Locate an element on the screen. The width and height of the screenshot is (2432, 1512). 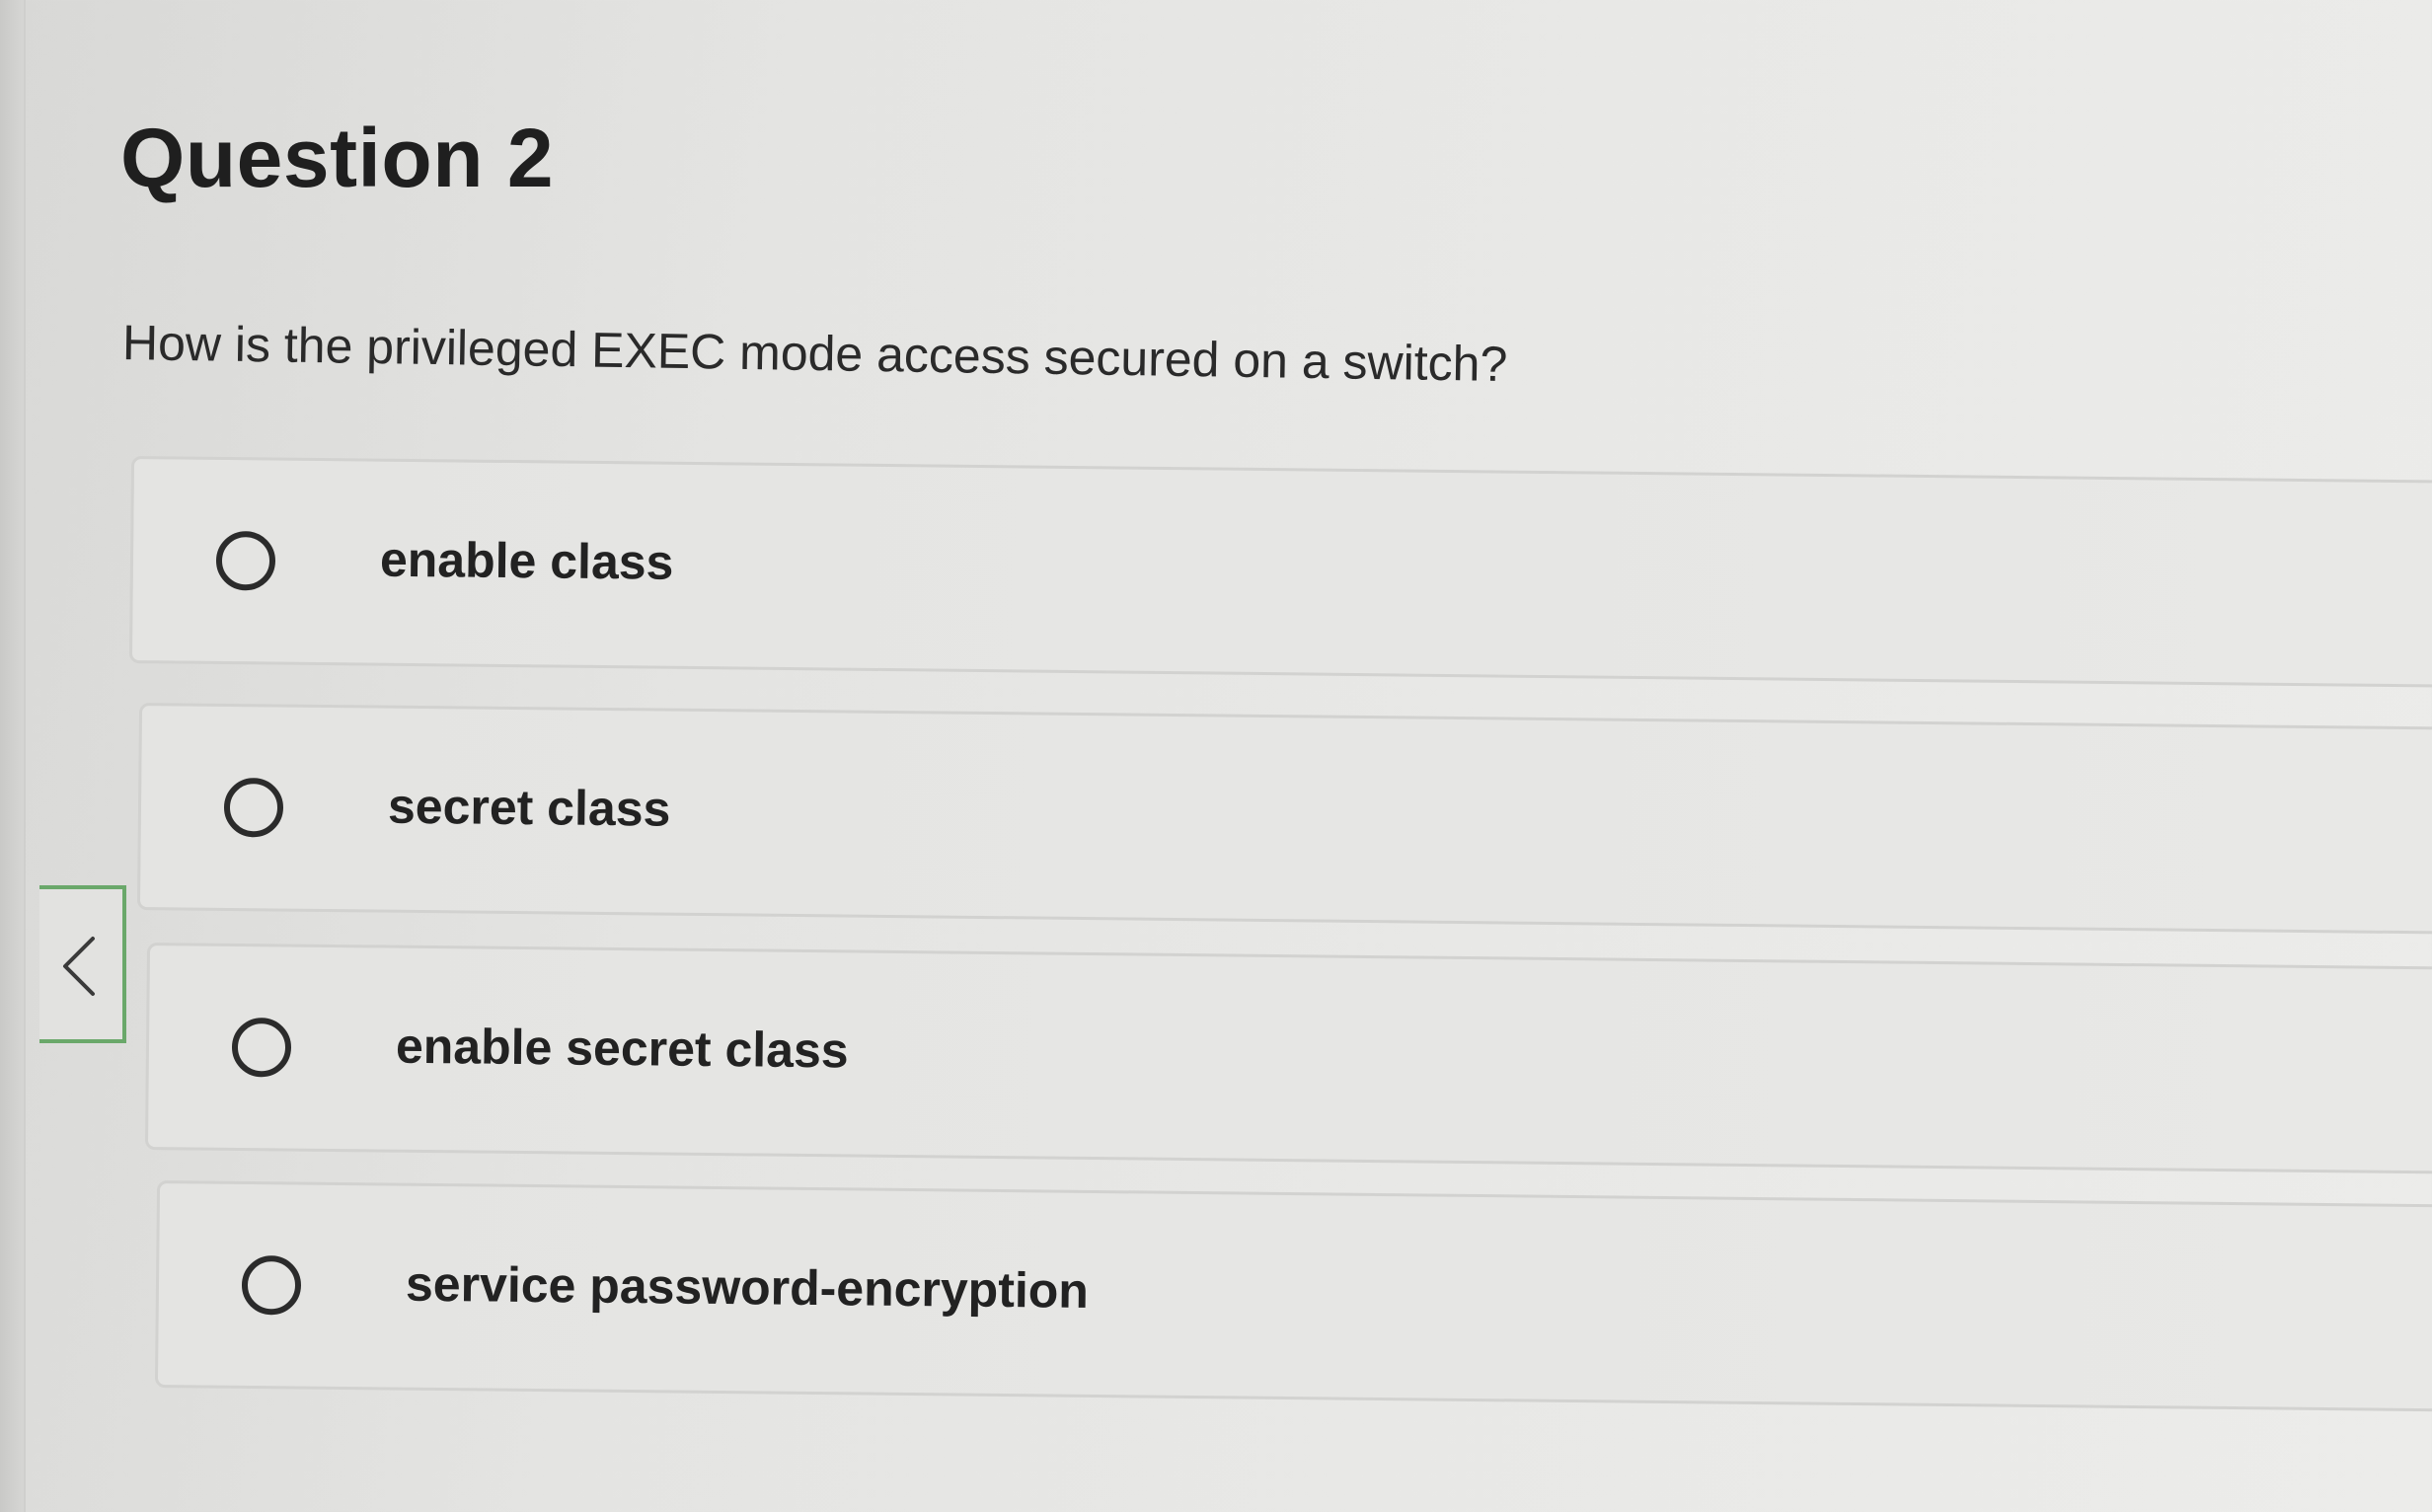
answer-option-3: enable secret class is located at coordinates (1288, 1059).